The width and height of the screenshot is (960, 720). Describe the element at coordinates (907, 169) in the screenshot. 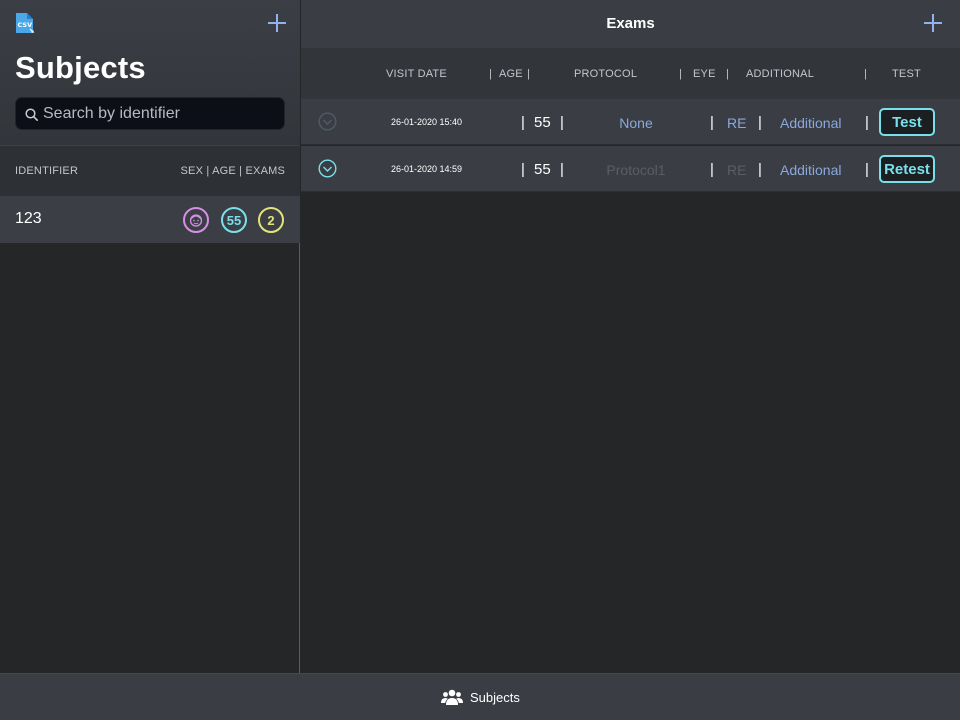

I see `retest-button: Retest` at that location.